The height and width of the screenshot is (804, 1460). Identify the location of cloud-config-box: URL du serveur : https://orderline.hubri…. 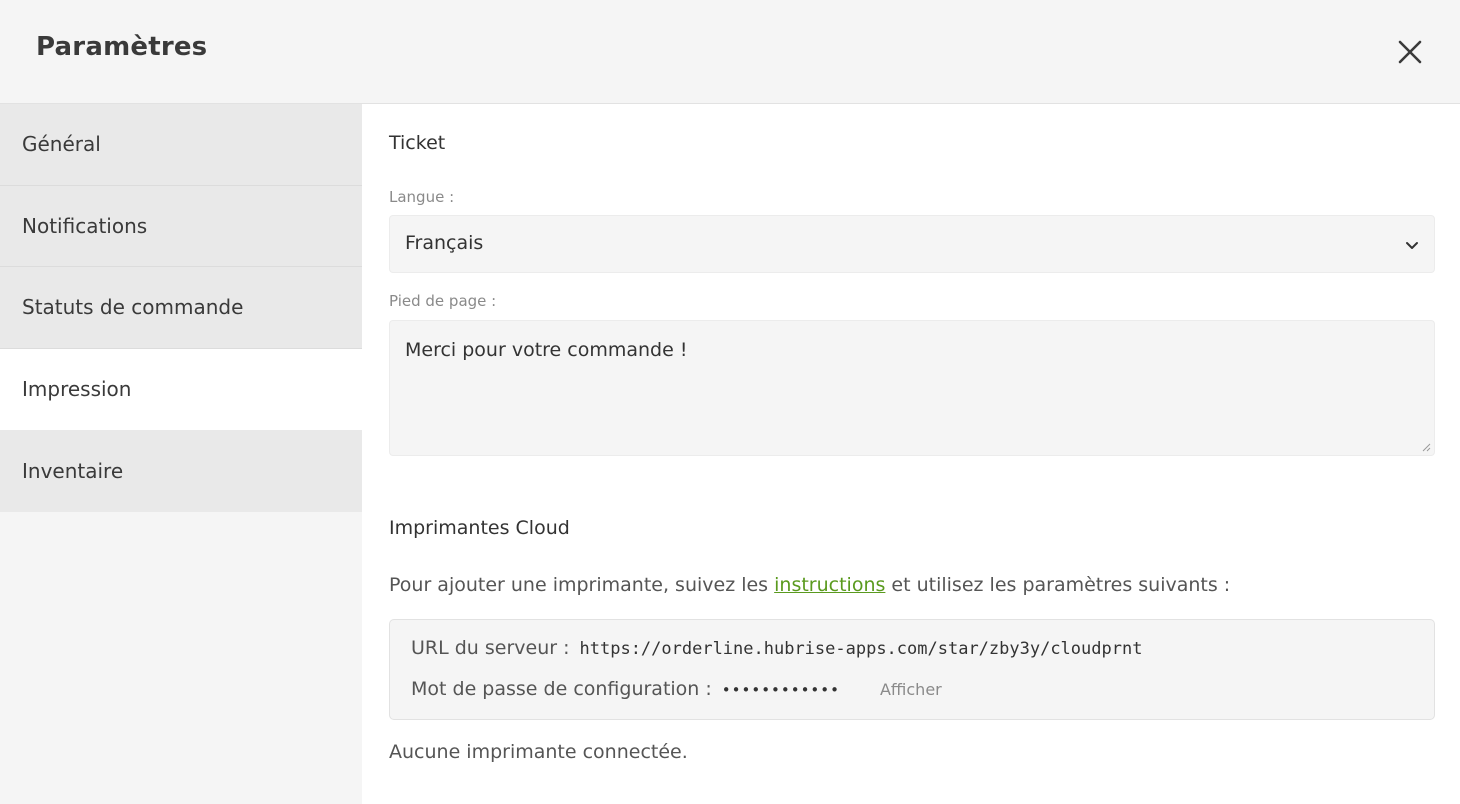
(912, 669).